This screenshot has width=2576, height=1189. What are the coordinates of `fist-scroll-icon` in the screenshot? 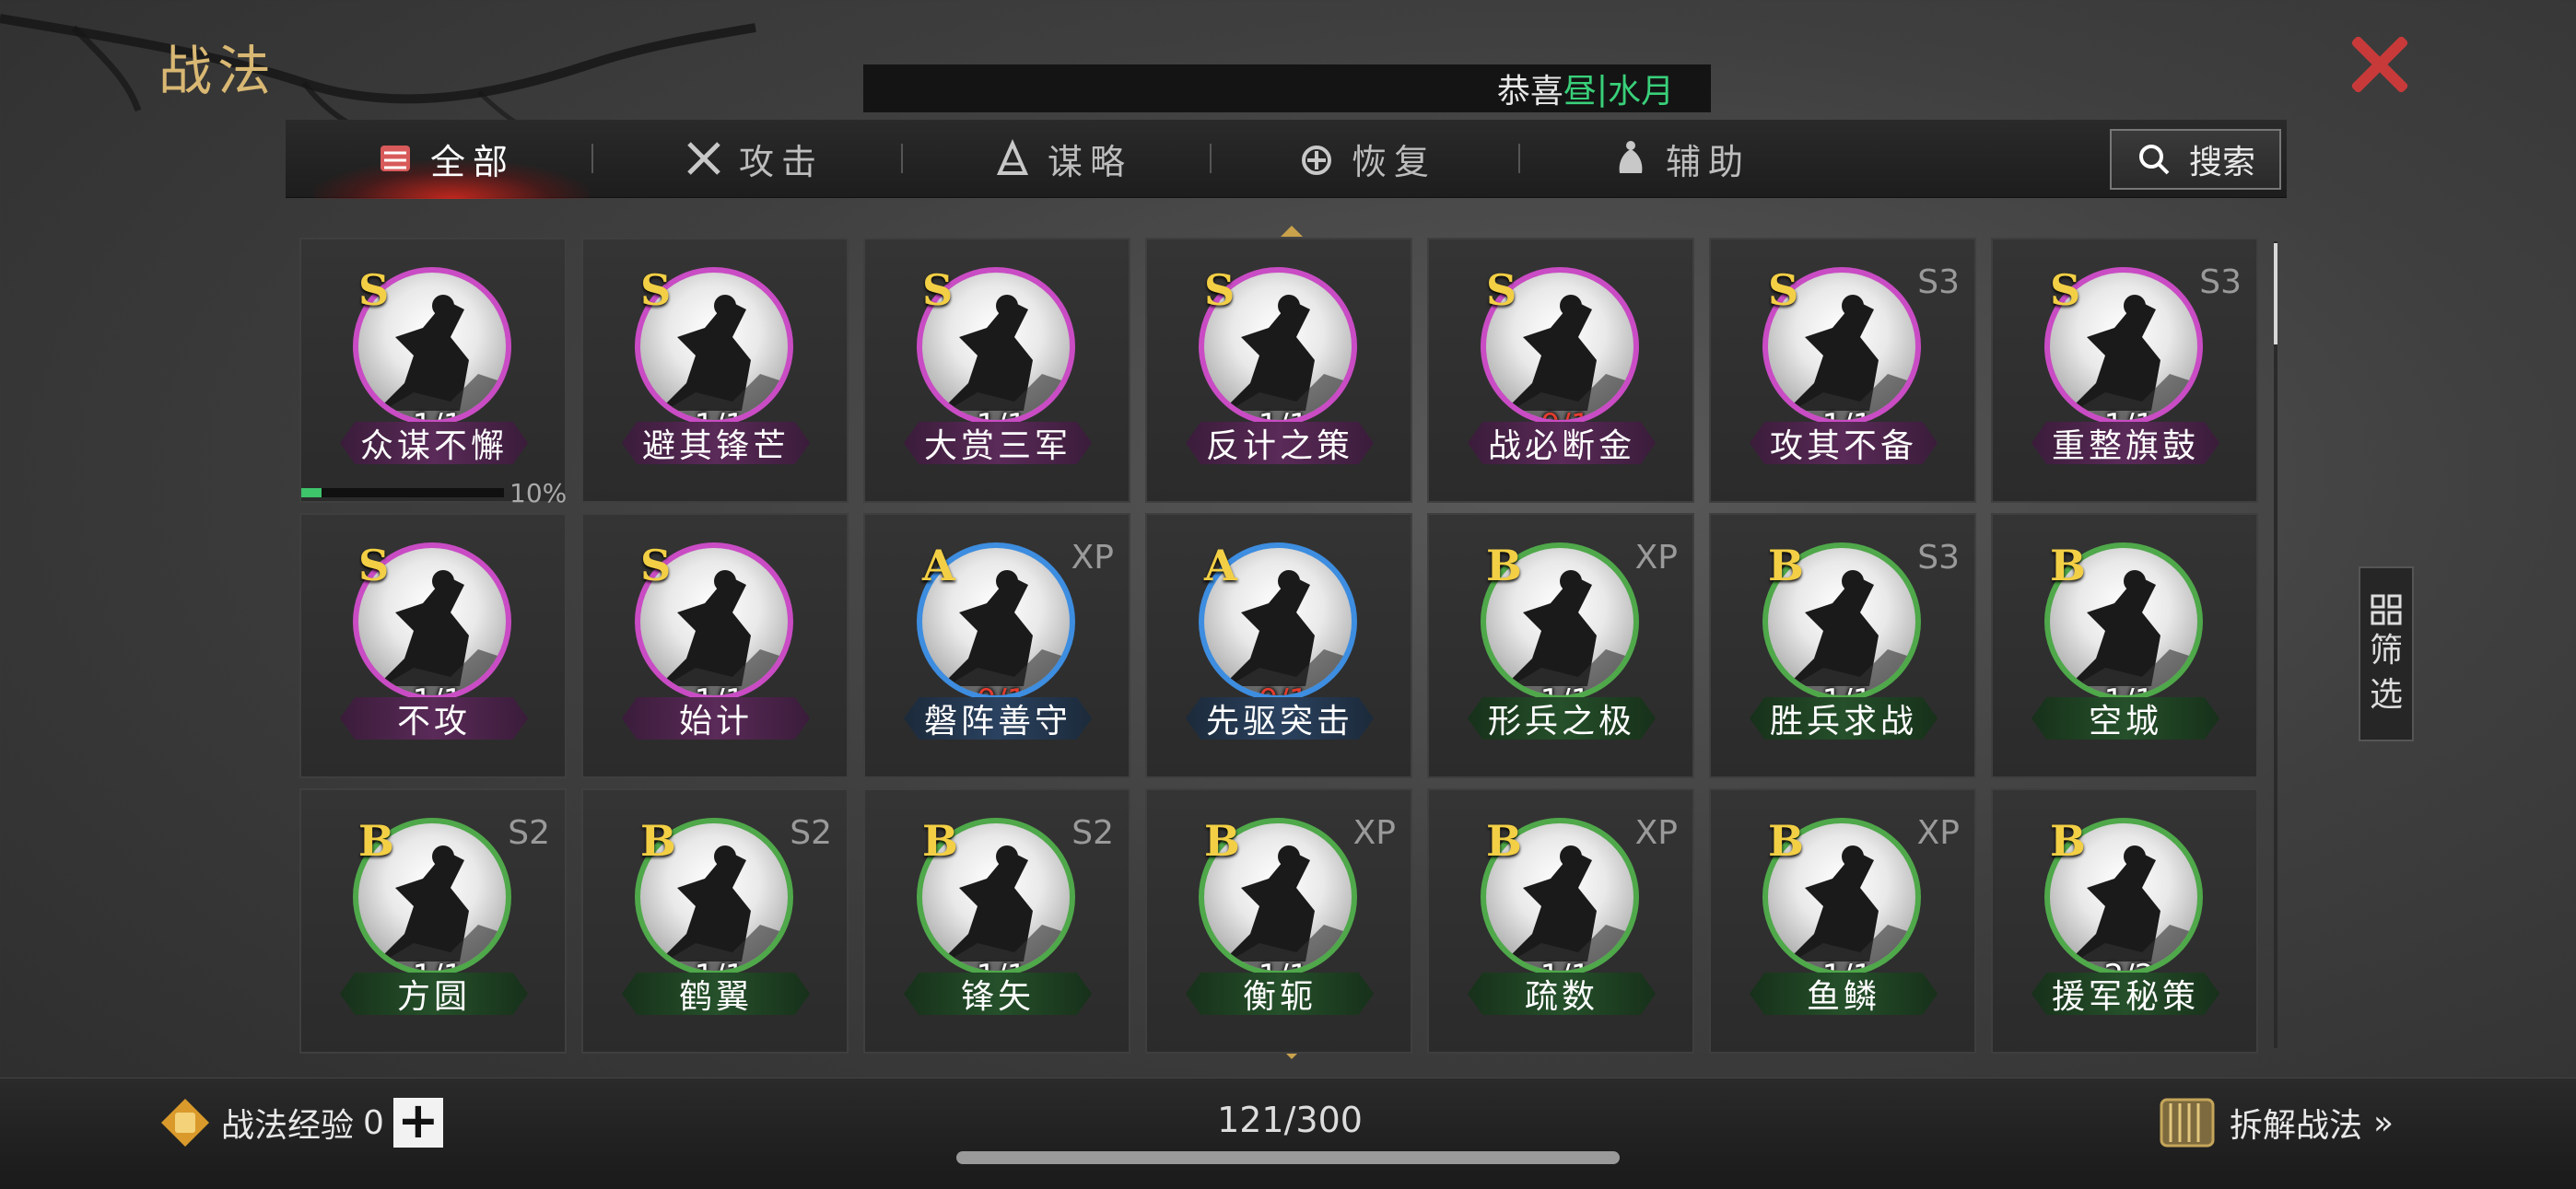 It's located at (185, 1123).